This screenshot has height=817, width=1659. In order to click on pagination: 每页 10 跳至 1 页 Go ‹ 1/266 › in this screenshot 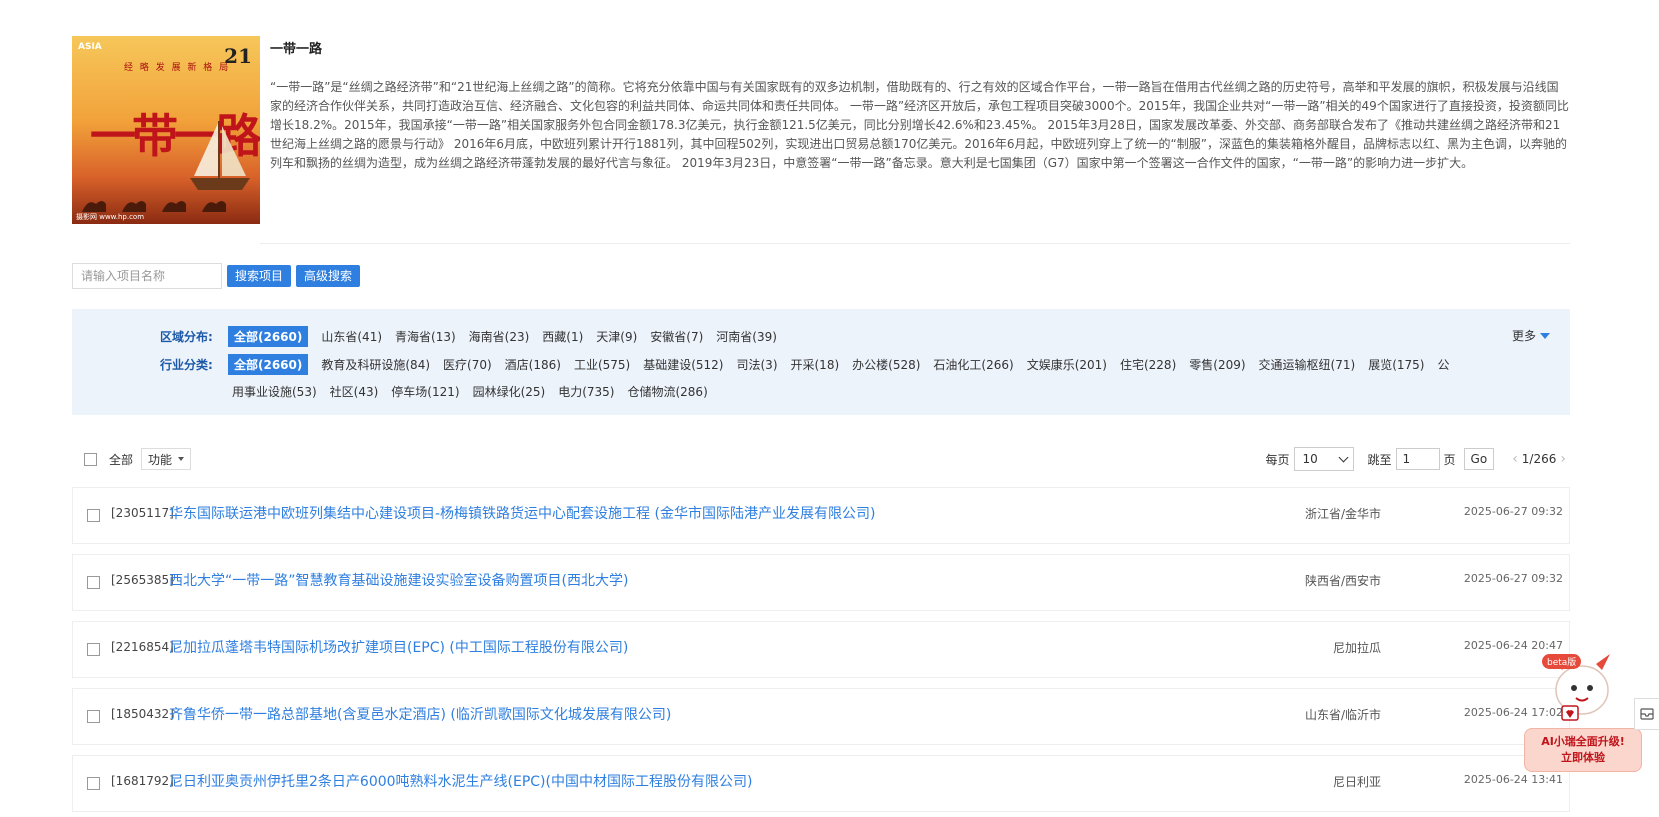, I will do `click(1418, 459)`.